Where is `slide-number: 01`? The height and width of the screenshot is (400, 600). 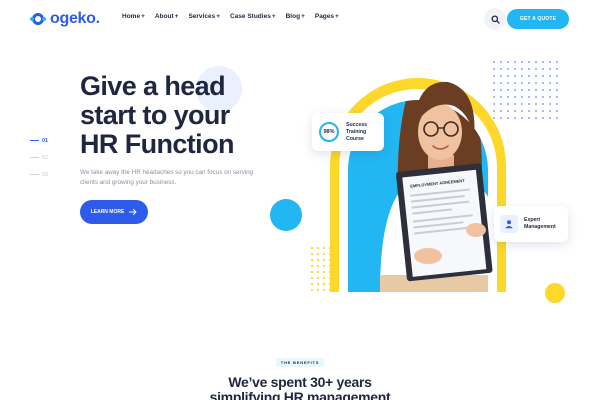 slide-number: 01 is located at coordinates (45, 140).